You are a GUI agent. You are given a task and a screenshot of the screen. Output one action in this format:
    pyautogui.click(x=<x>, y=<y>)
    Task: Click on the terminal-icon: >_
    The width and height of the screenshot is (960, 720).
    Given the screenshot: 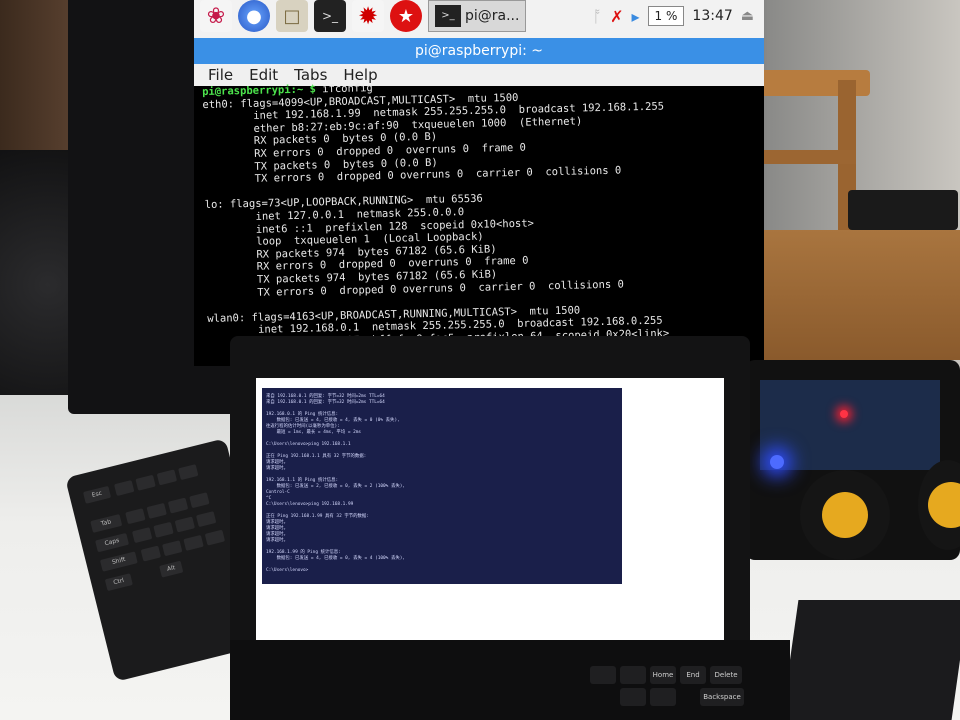 What is the action you would take?
    pyautogui.click(x=330, y=16)
    